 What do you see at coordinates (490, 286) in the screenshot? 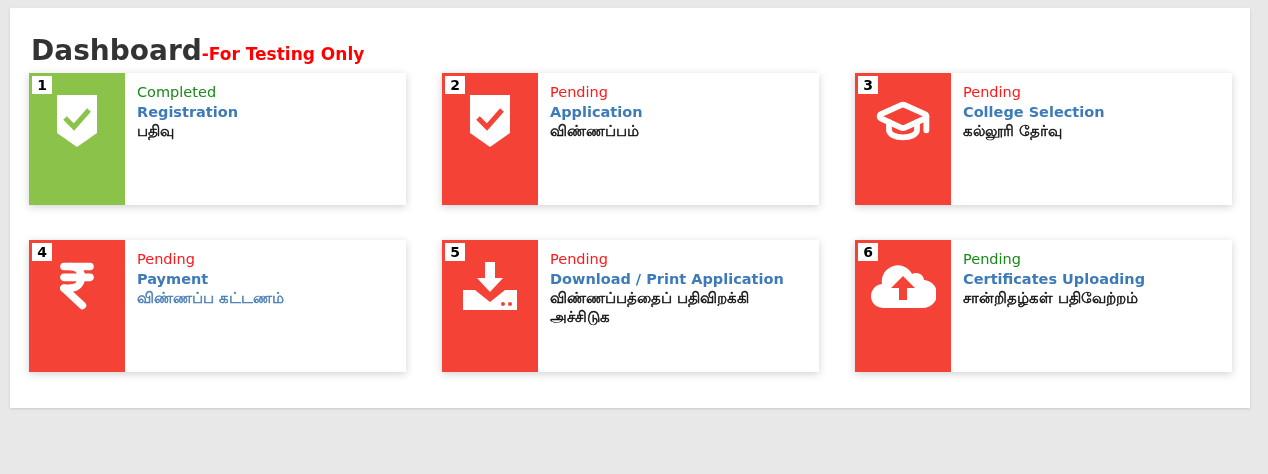
I see `download-icon` at bounding box center [490, 286].